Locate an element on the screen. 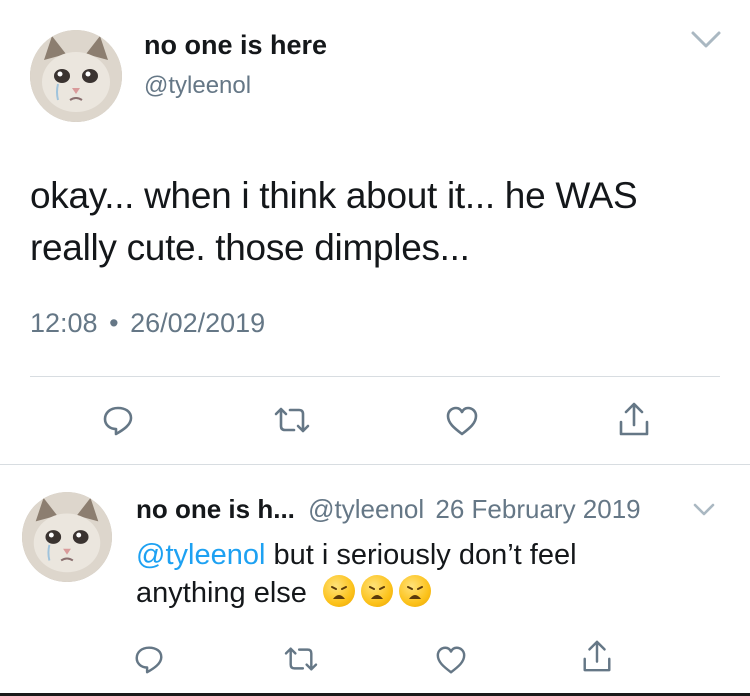  avatar is located at coordinates (76, 76).